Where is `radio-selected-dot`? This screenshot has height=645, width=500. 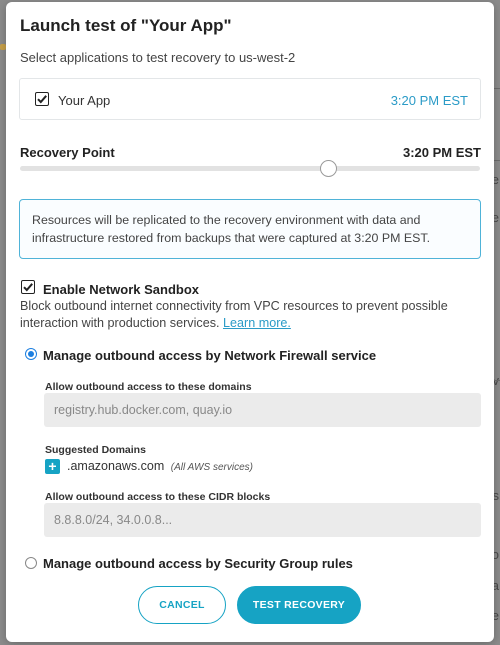
radio-selected-dot is located at coordinates (31, 354).